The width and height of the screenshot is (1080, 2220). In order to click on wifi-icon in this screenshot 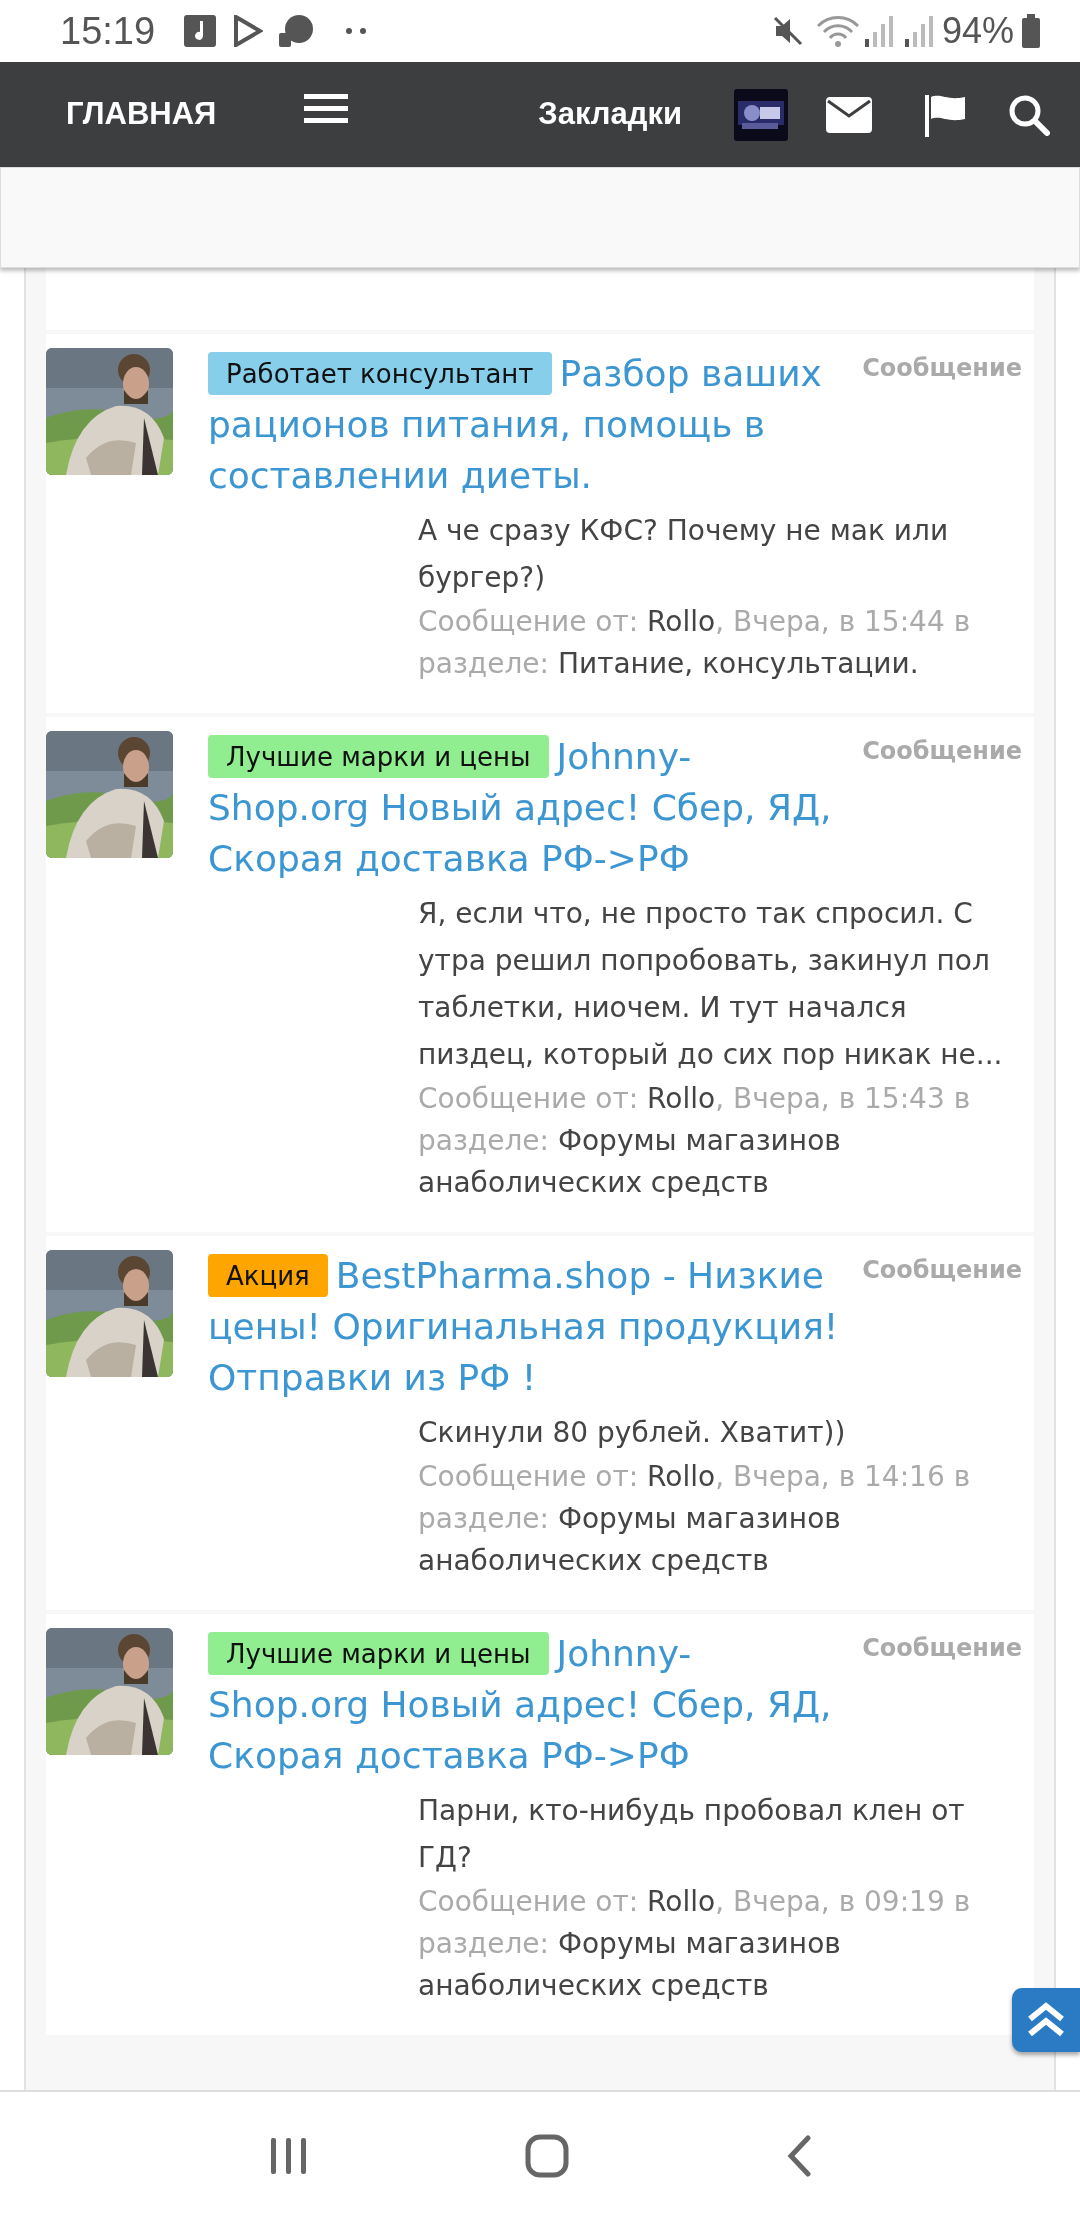, I will do `click(837, 31)`.